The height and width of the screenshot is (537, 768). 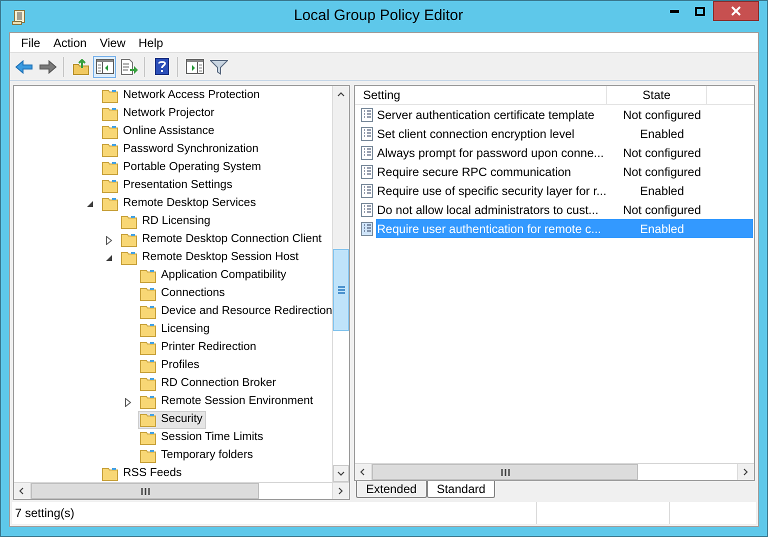 I want to click on close-button, so click(x=736, y=11).